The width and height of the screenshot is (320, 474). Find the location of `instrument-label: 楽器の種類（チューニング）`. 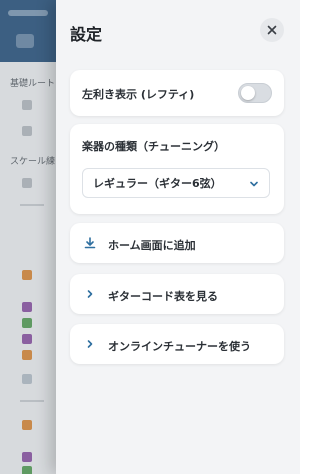

instrument-label: 楽器の種類（チューニング） is located at coordinates (153, 146).